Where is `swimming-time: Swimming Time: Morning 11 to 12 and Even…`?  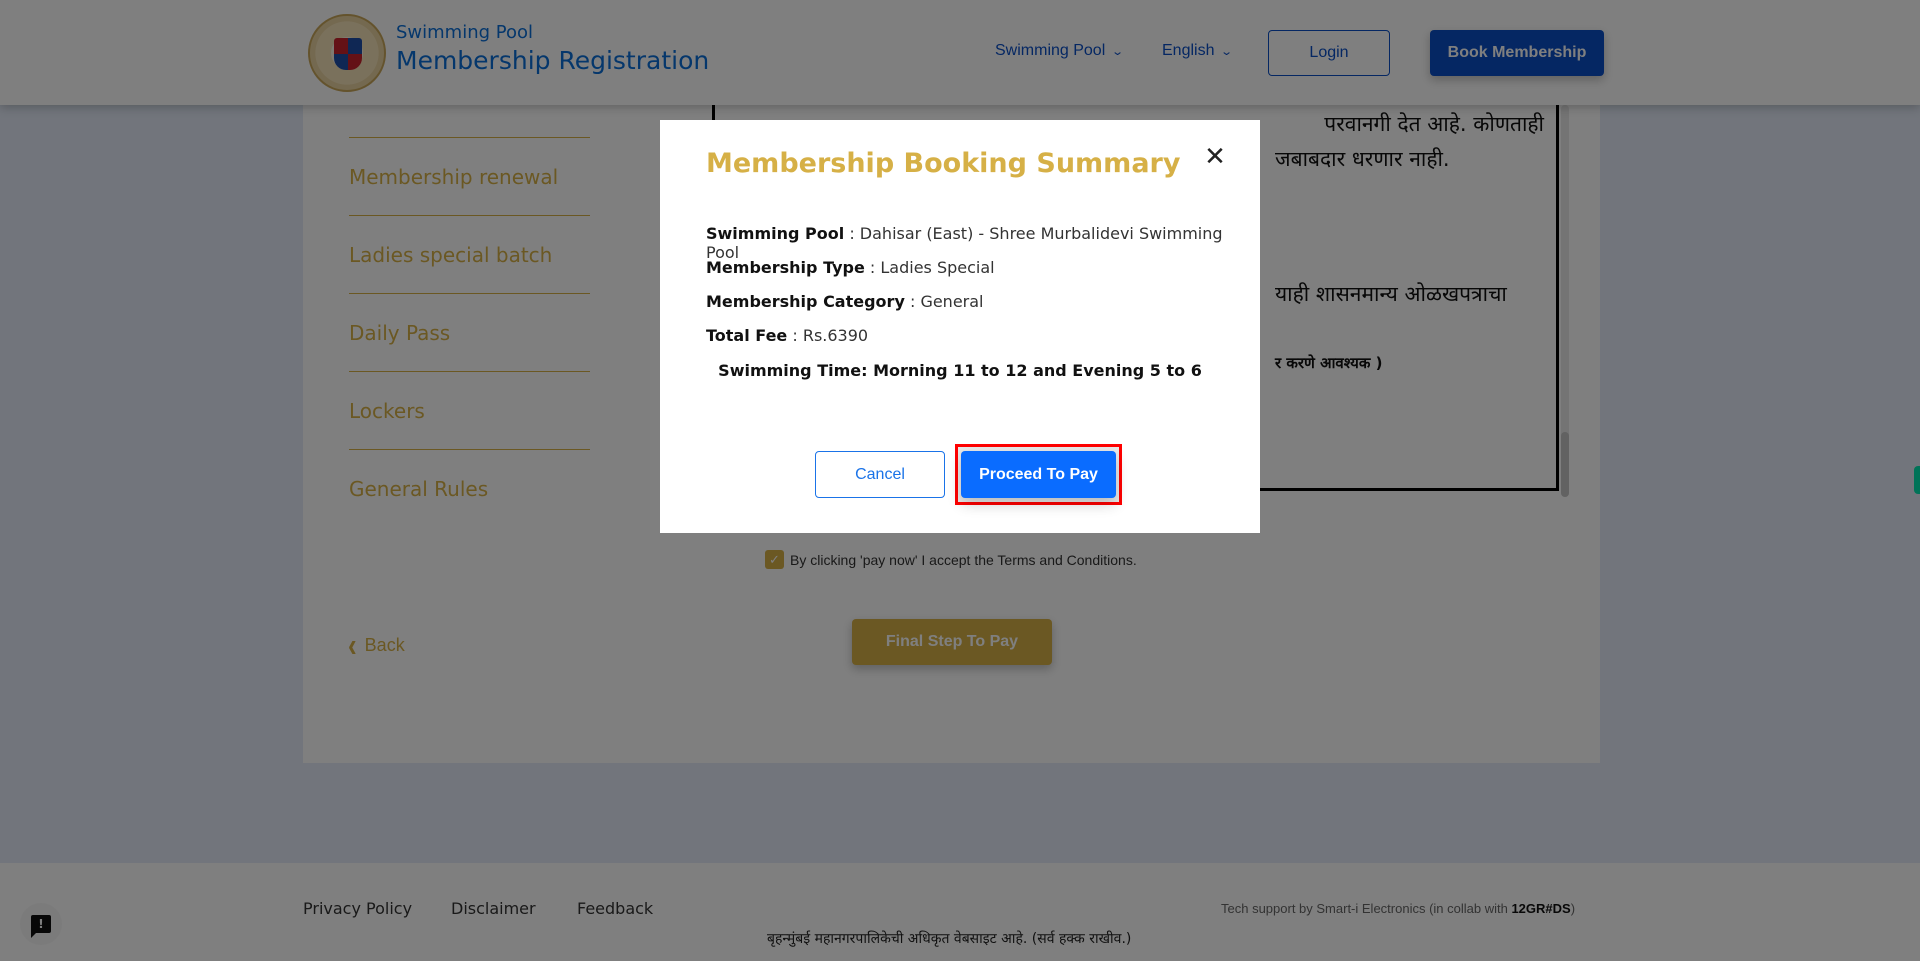
swimming-time: Swimming Time: Morning 11 to 12 and Even… is located at coordinates (960, 370).